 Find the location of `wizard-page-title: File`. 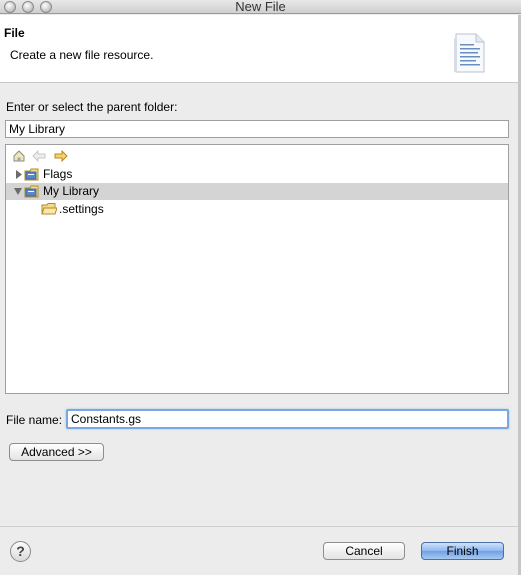

wizard-page-title: File is located at coordinates (14, 33).